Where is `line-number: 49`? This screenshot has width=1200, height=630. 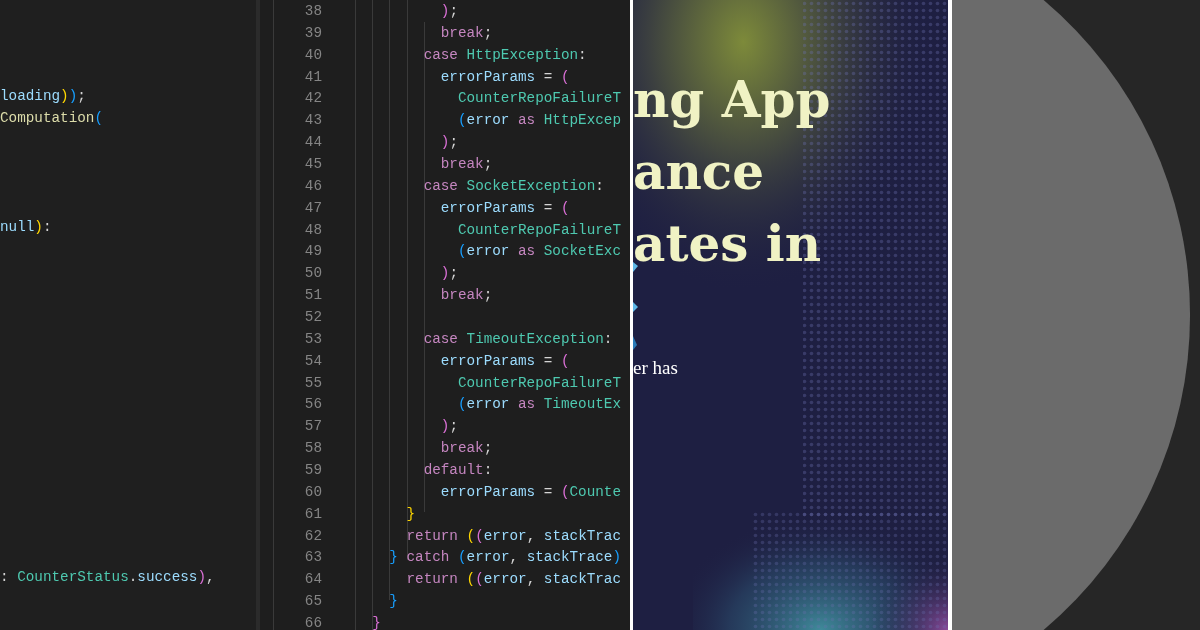 line-number: 49 is located at coordinates (312, 252).